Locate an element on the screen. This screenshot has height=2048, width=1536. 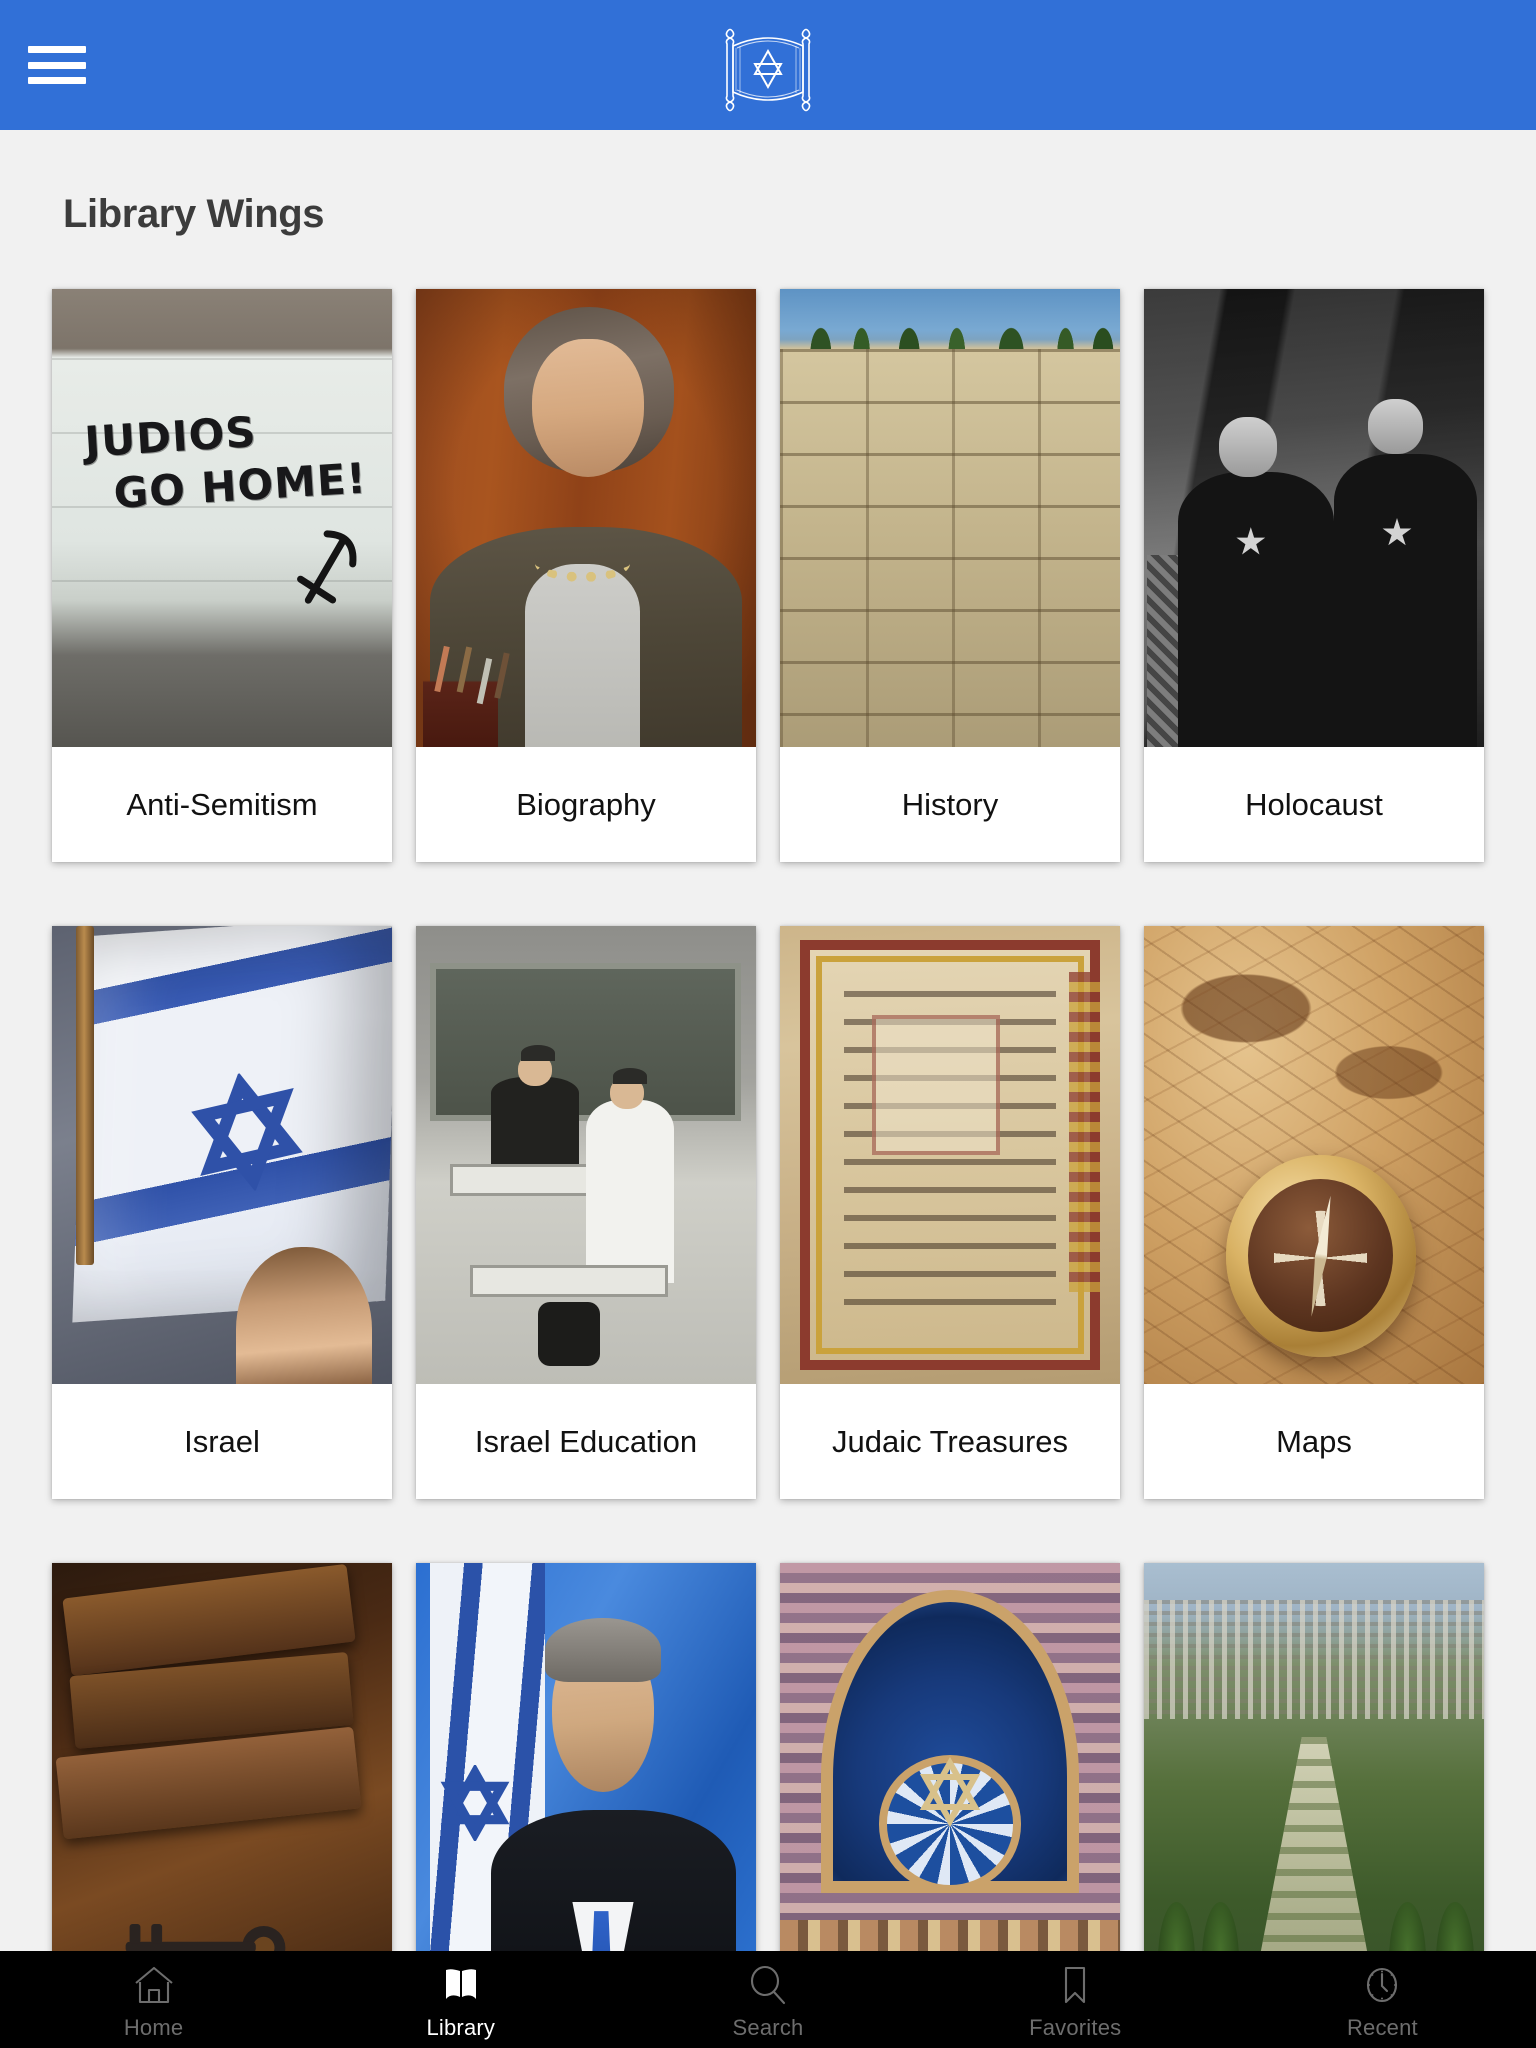
bookmark-icon is located at coordinates (1075, 1985).